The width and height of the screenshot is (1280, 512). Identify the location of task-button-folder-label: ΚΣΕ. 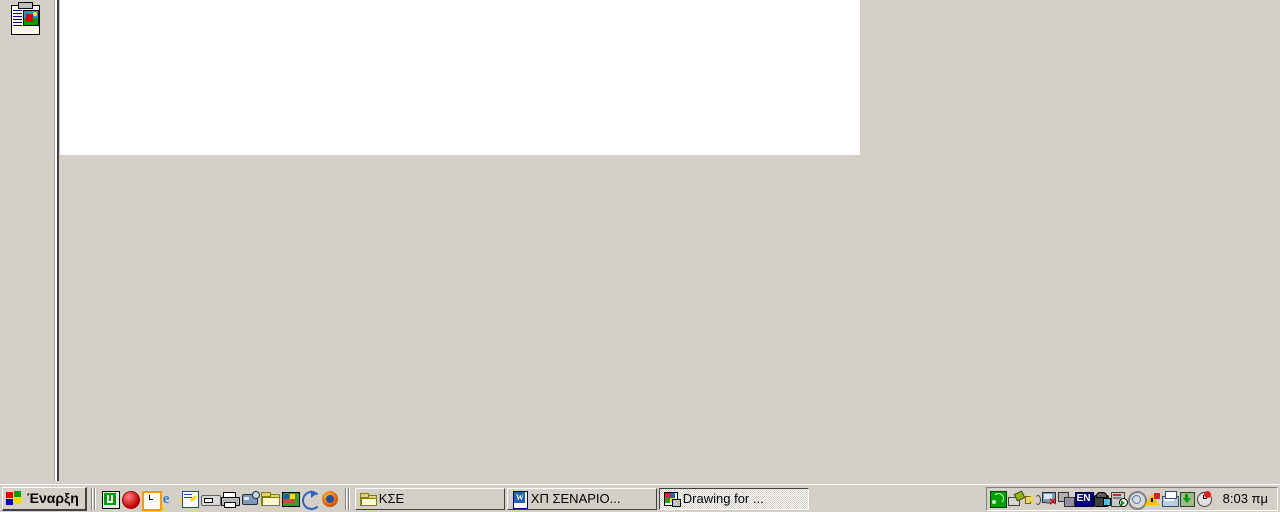
(391, 498).